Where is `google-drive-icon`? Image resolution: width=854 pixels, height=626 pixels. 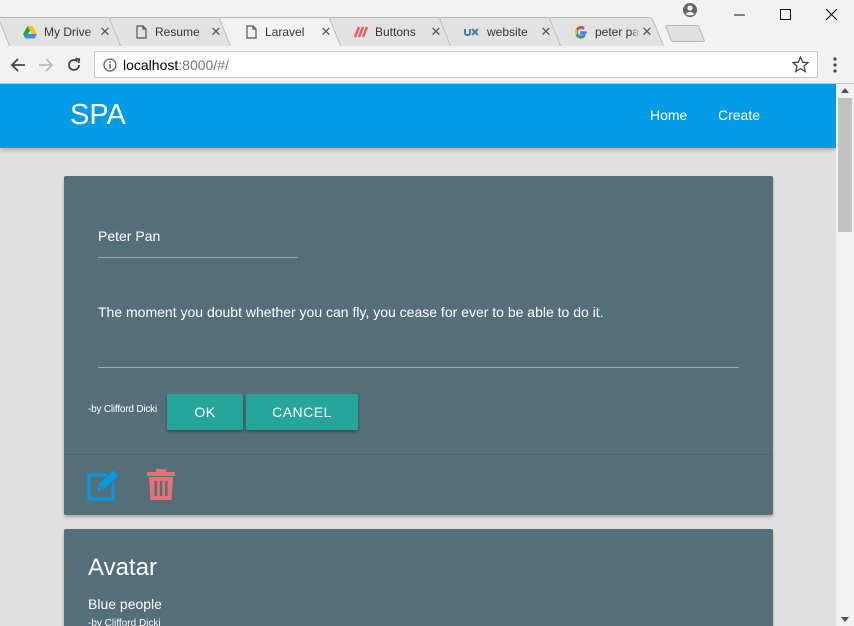
google-drive-icon is located at coordinates (30, 32).